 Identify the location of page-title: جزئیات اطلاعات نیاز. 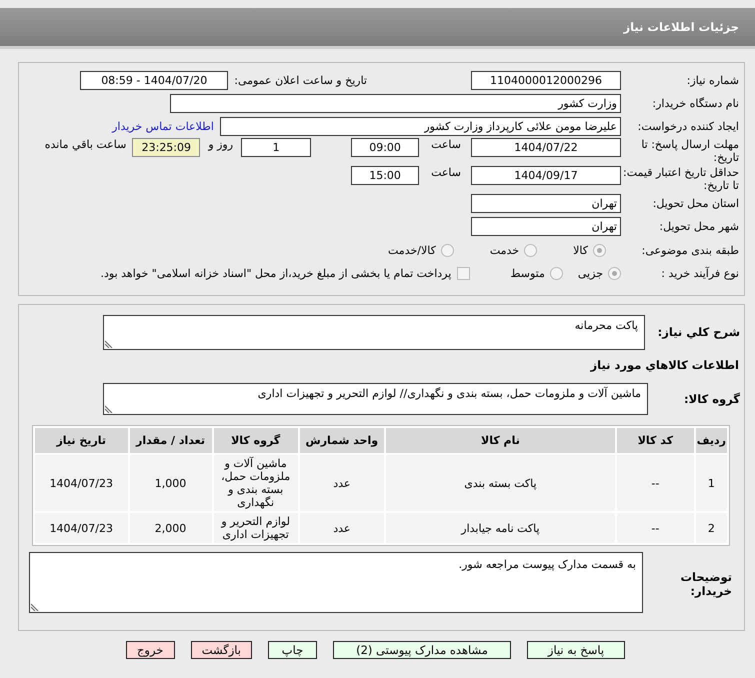
(681, 27).